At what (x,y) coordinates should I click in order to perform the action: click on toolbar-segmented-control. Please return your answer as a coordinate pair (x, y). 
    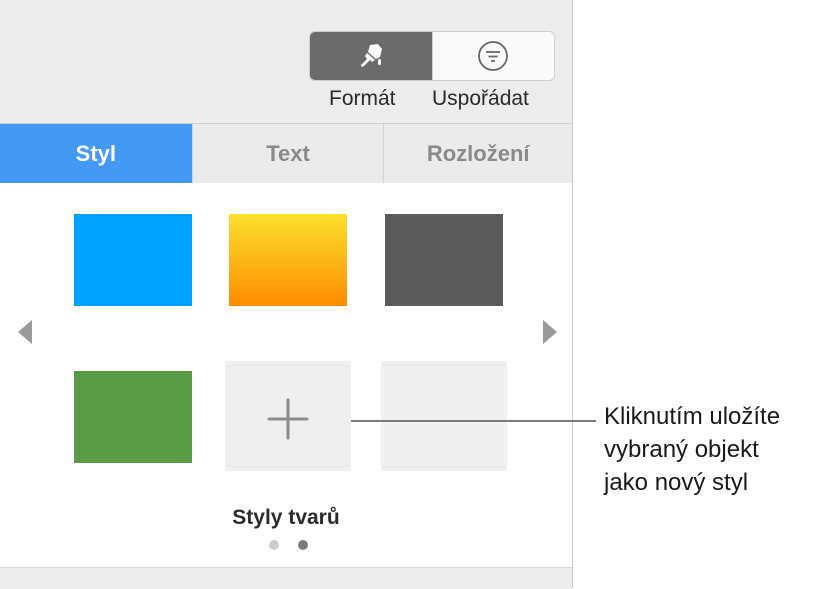
    Looking at the image, I should click on (432, 56).